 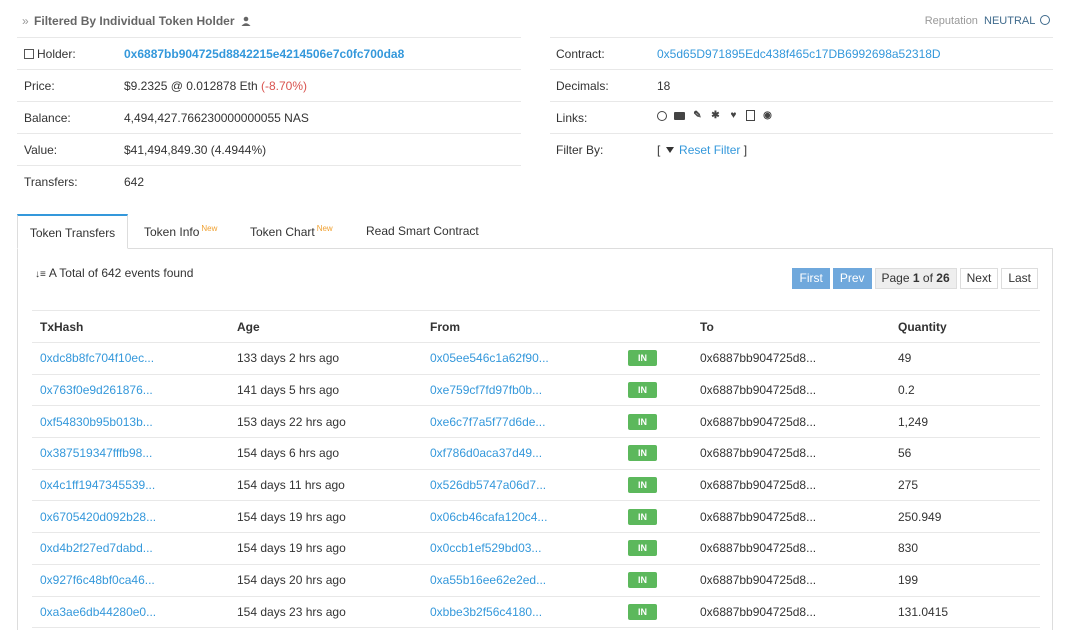 What do you see at coordinates (72, 231) in the screenshot?
I see `tab-token-transfers: Token Transfers` at bounding box center [72, 231].